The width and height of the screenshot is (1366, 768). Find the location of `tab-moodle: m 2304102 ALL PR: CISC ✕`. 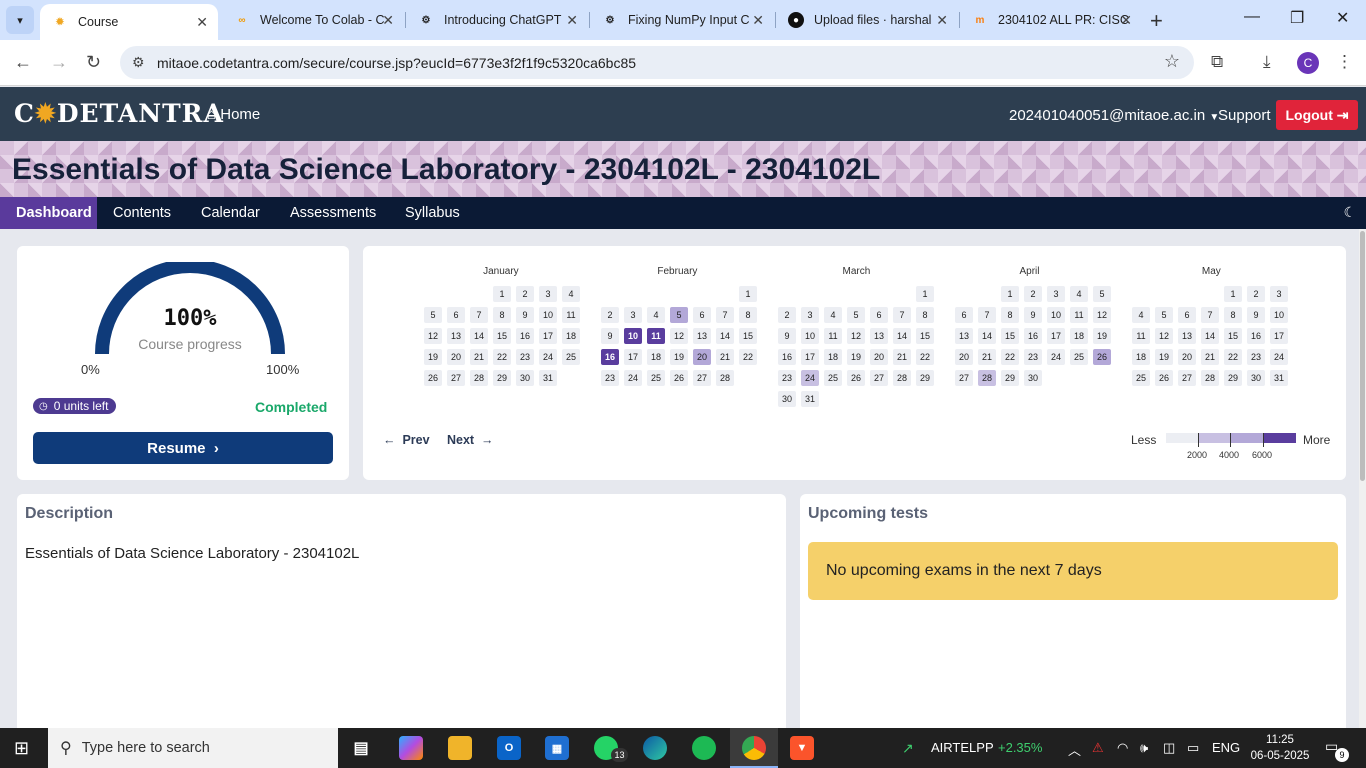

tab-moodle: m 2304102 ALL PR: CISC ✕ is located at coordinates (1051, 20).